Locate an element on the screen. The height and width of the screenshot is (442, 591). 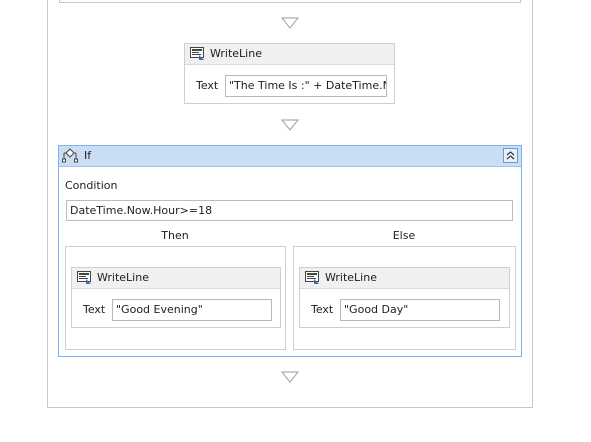
then-branch: WriteLine Text "Good Evening" is located at coordinates (175, 298).